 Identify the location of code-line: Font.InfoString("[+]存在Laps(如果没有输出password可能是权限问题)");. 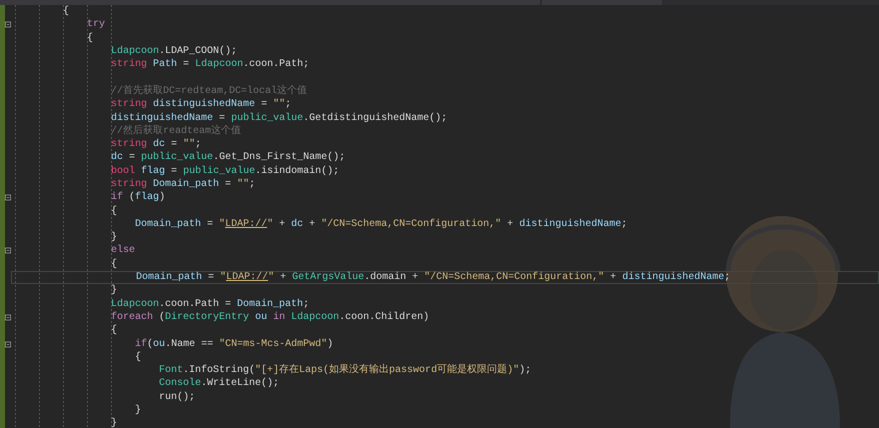
(345, 371).